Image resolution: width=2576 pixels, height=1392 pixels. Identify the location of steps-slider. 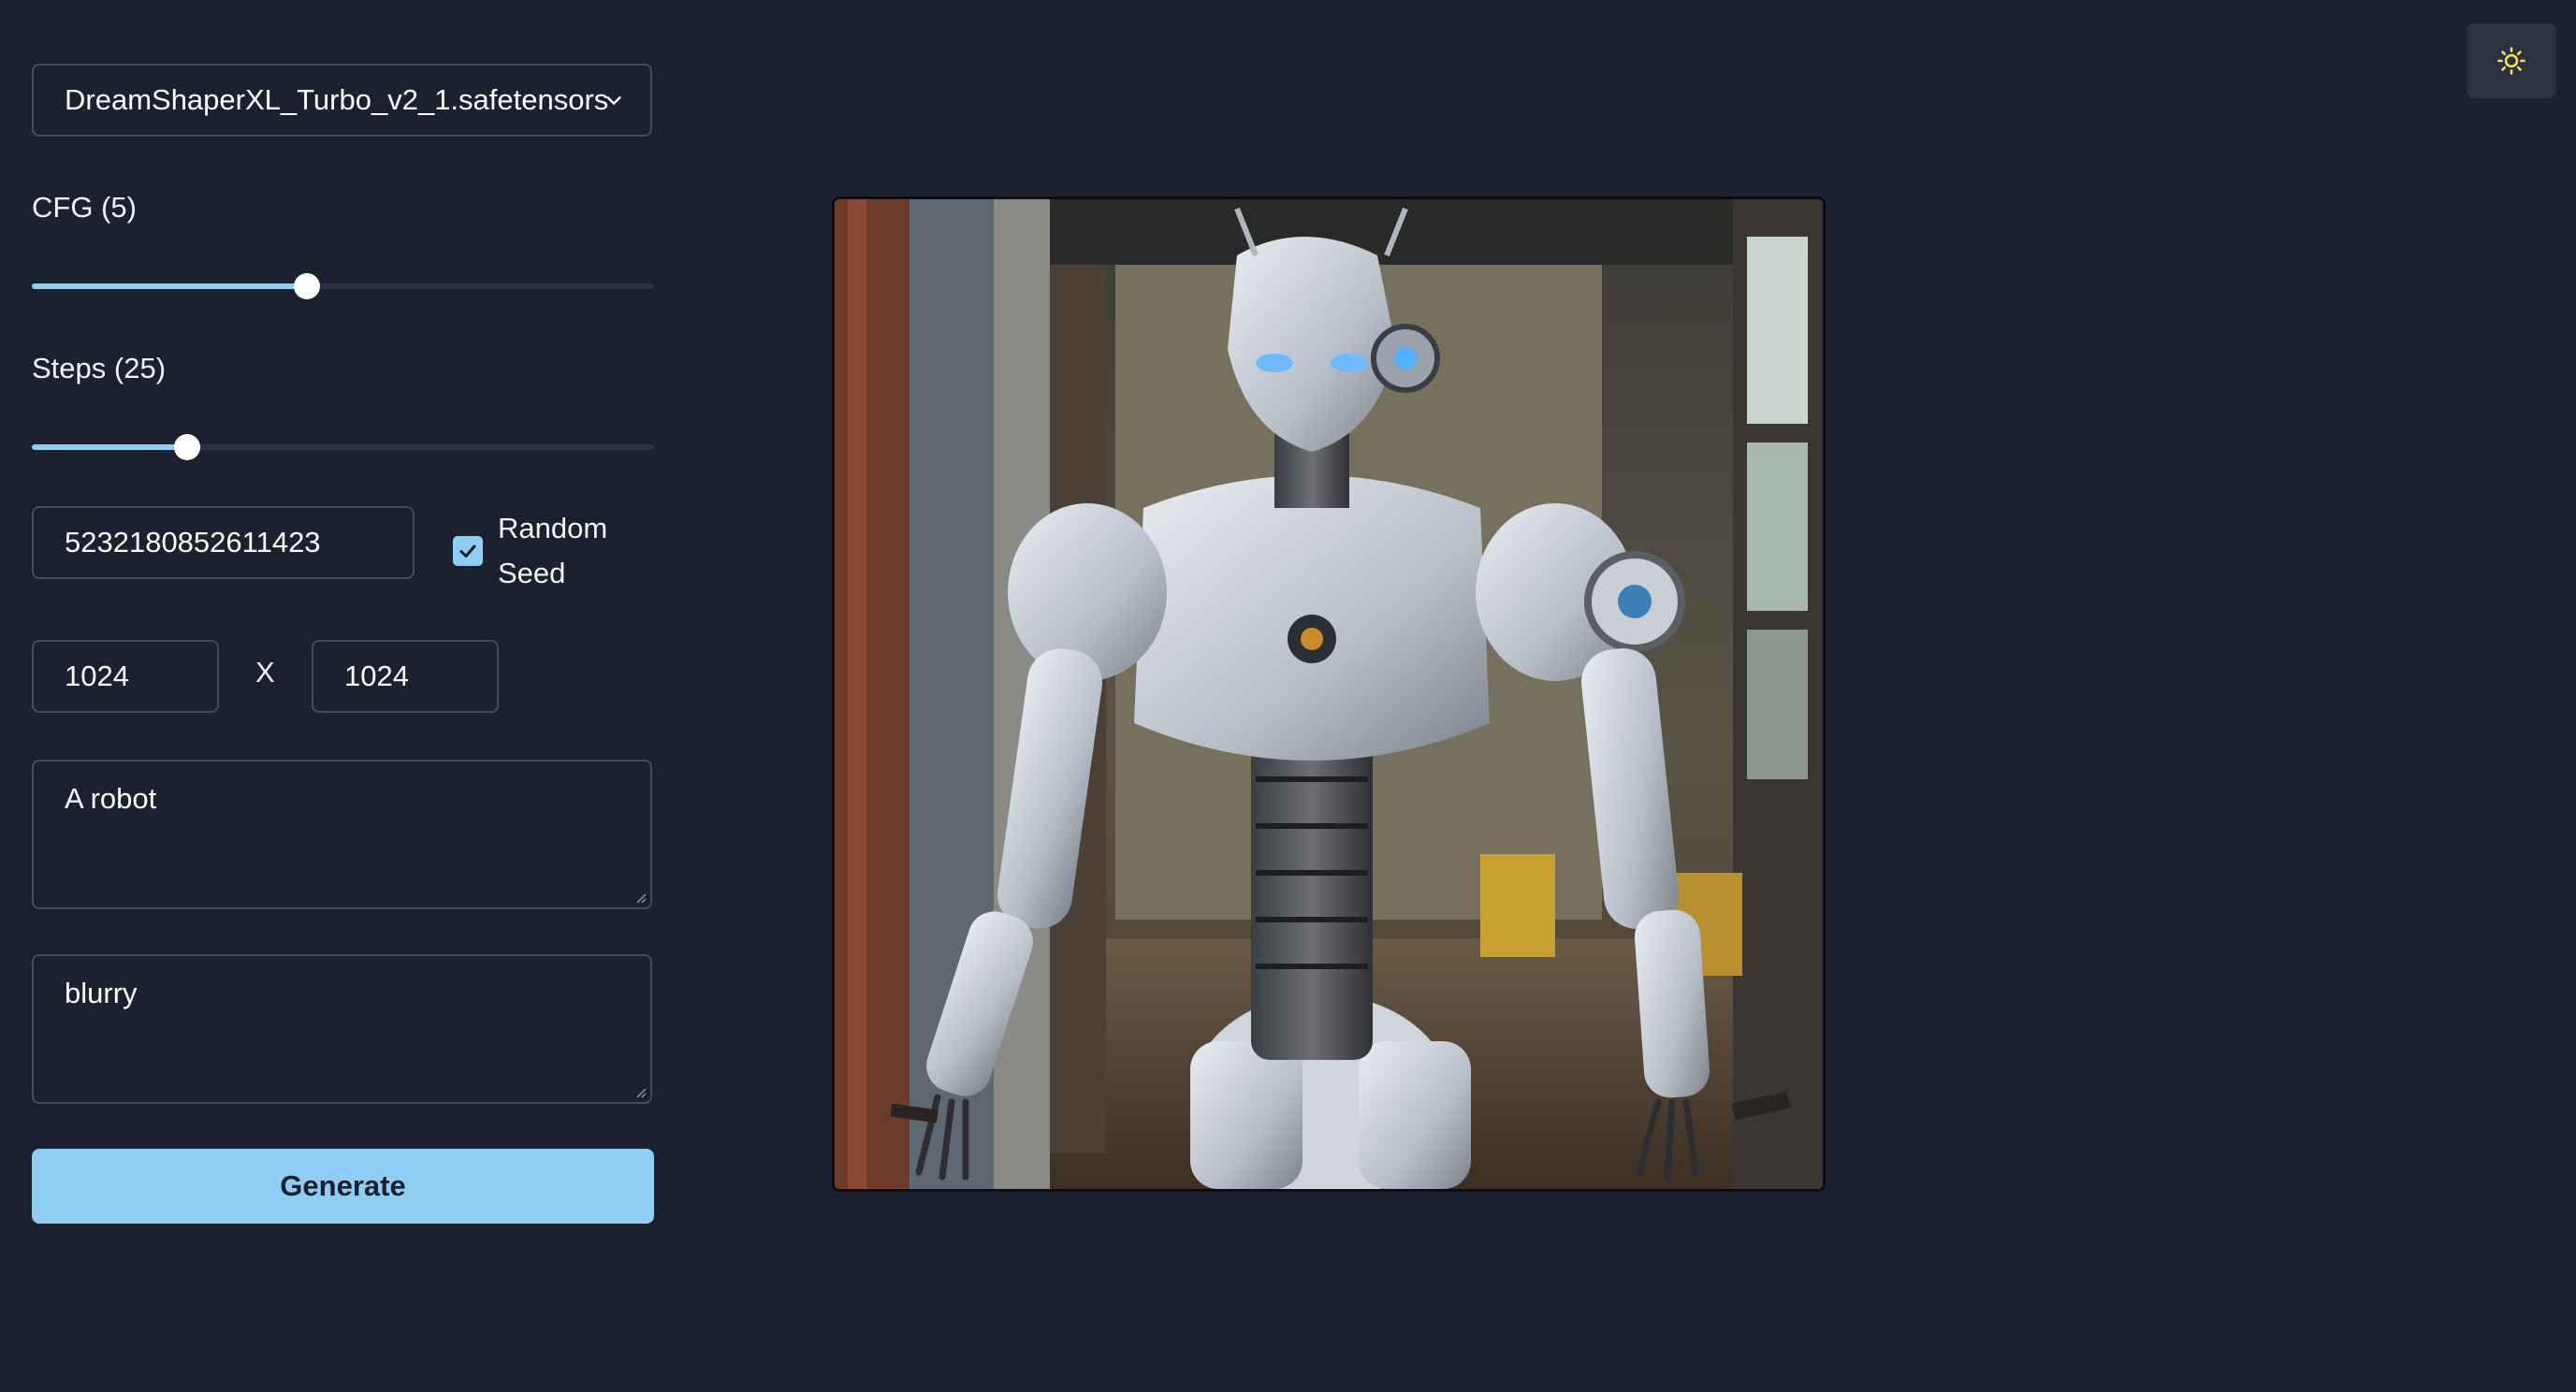
(343, 447).